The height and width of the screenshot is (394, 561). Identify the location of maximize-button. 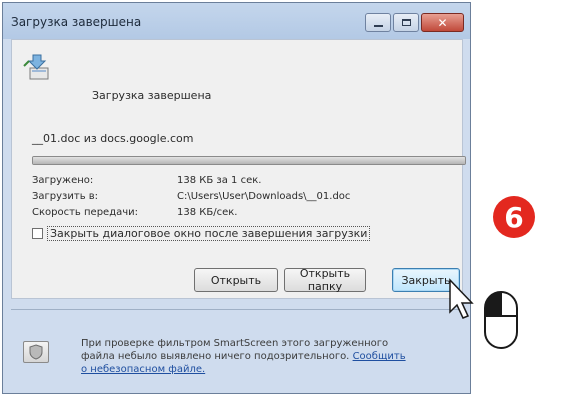
(406, 22).